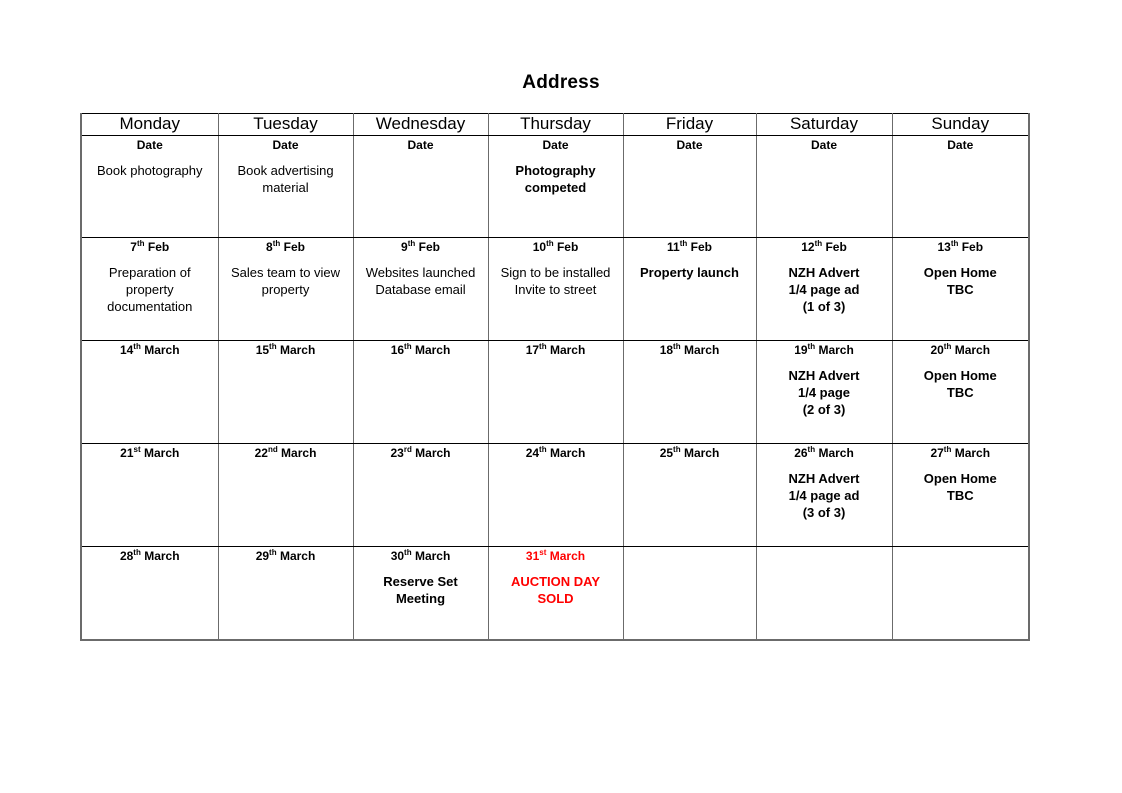 The height and width of the screenshot is (793, 1122). Describe the element at coordinates (689, 124) in the screenshot. I see `day-header-friday: Friday` at that location.